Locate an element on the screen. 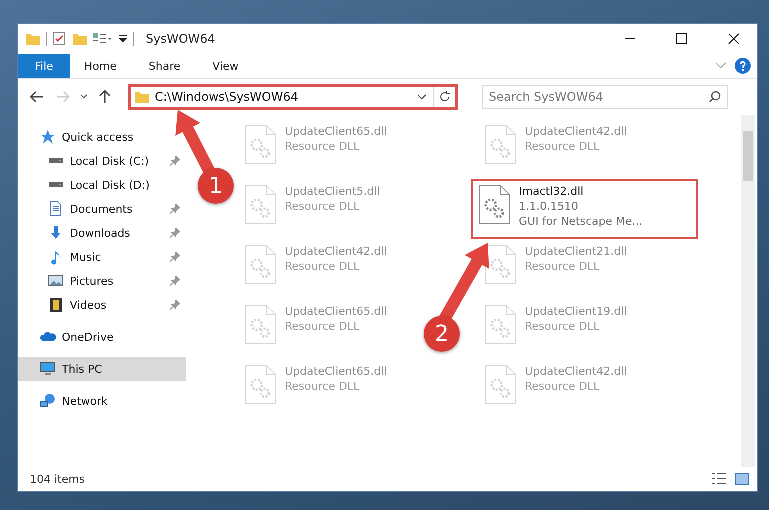 The image size is (769, 510). nav-item: Quick access is located at coordinates (102, 137).